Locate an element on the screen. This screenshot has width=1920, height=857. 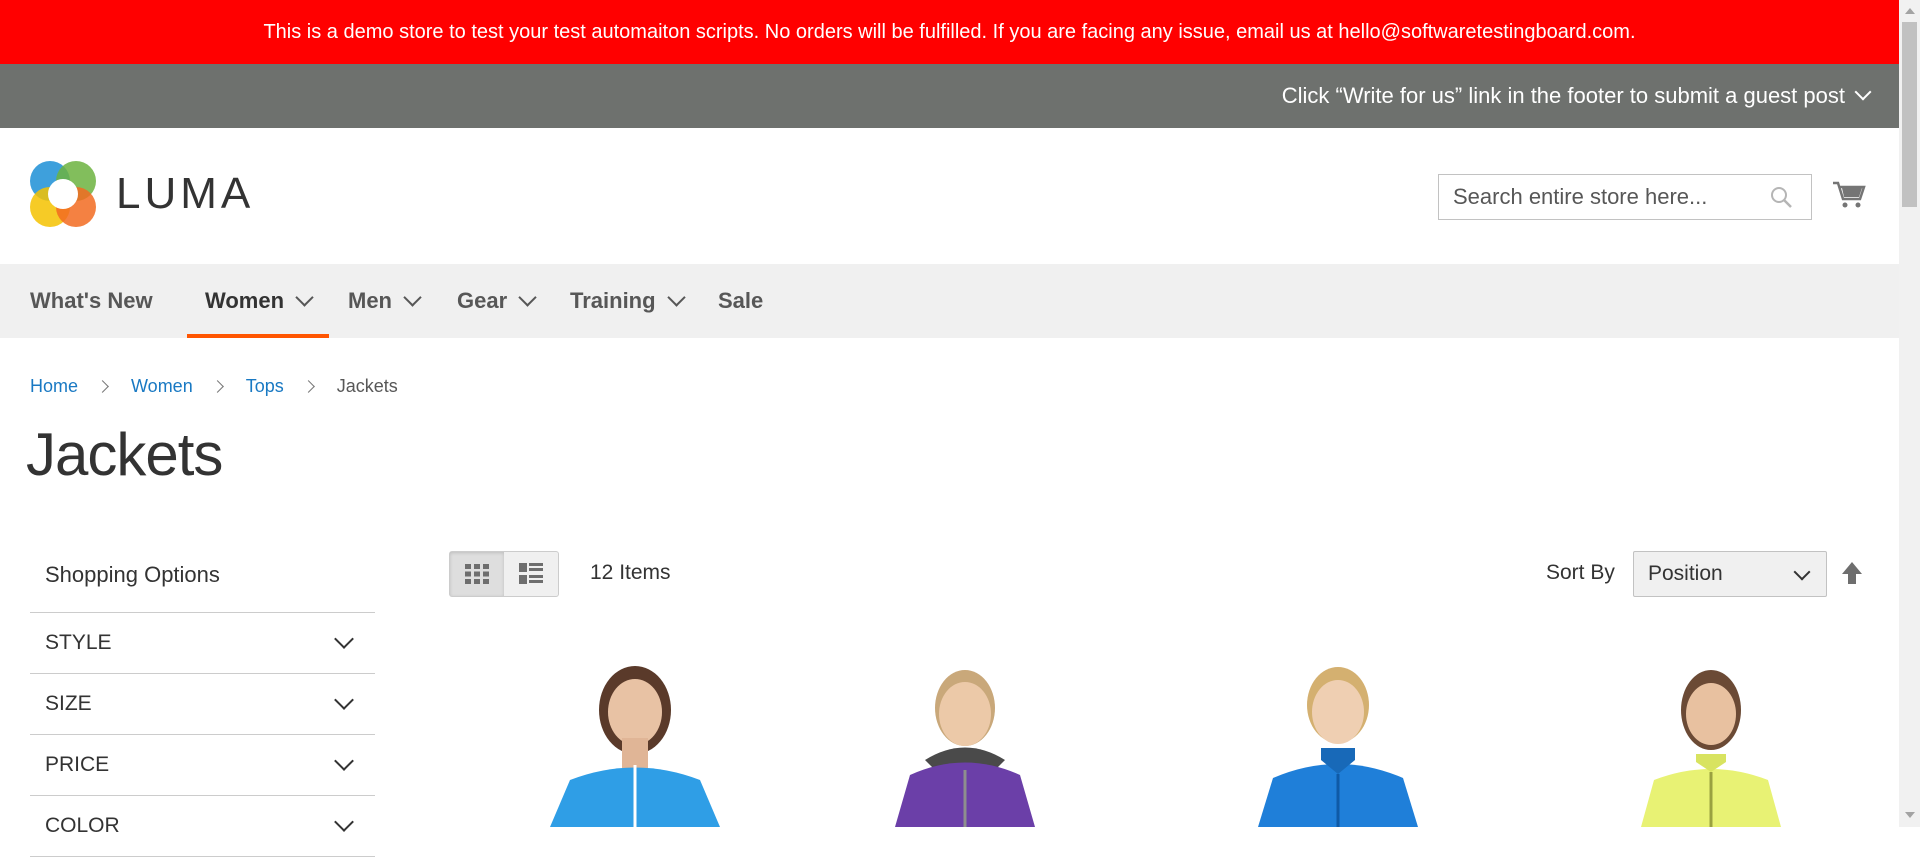
grid-icon is located at coordinates (477, 574).